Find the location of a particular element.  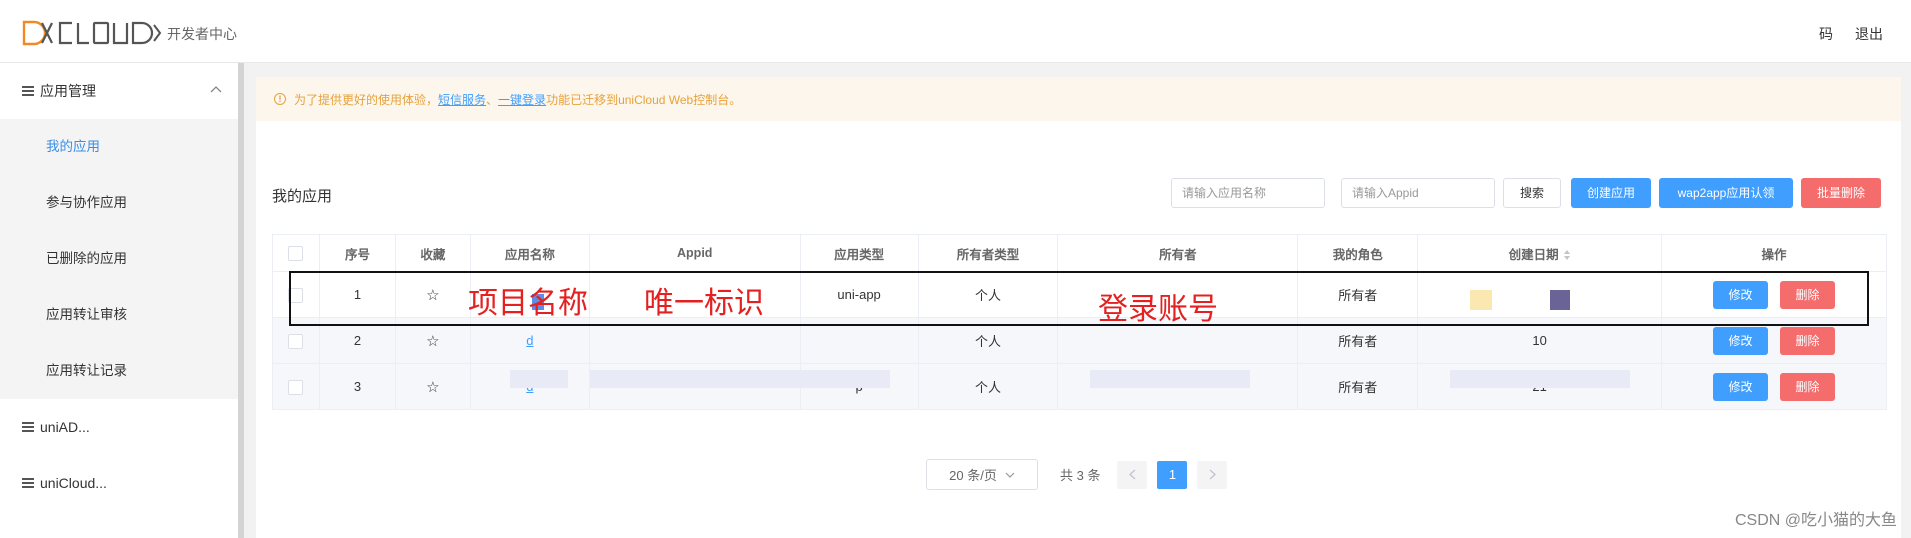

app-name-link: d is located at coordinates (529, 340).